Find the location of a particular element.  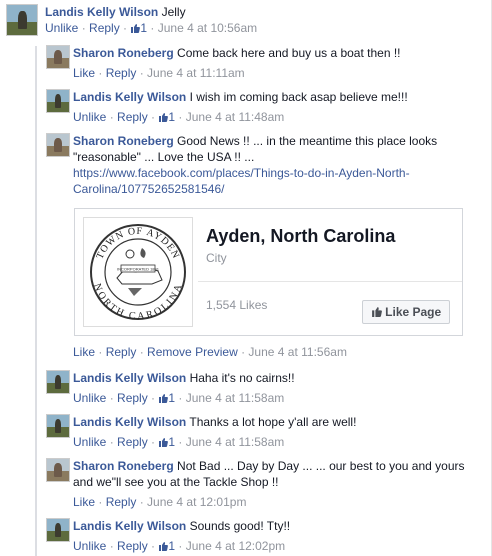

timestamp: June 4 at 12:02pm is located at coordinates (235, 546).